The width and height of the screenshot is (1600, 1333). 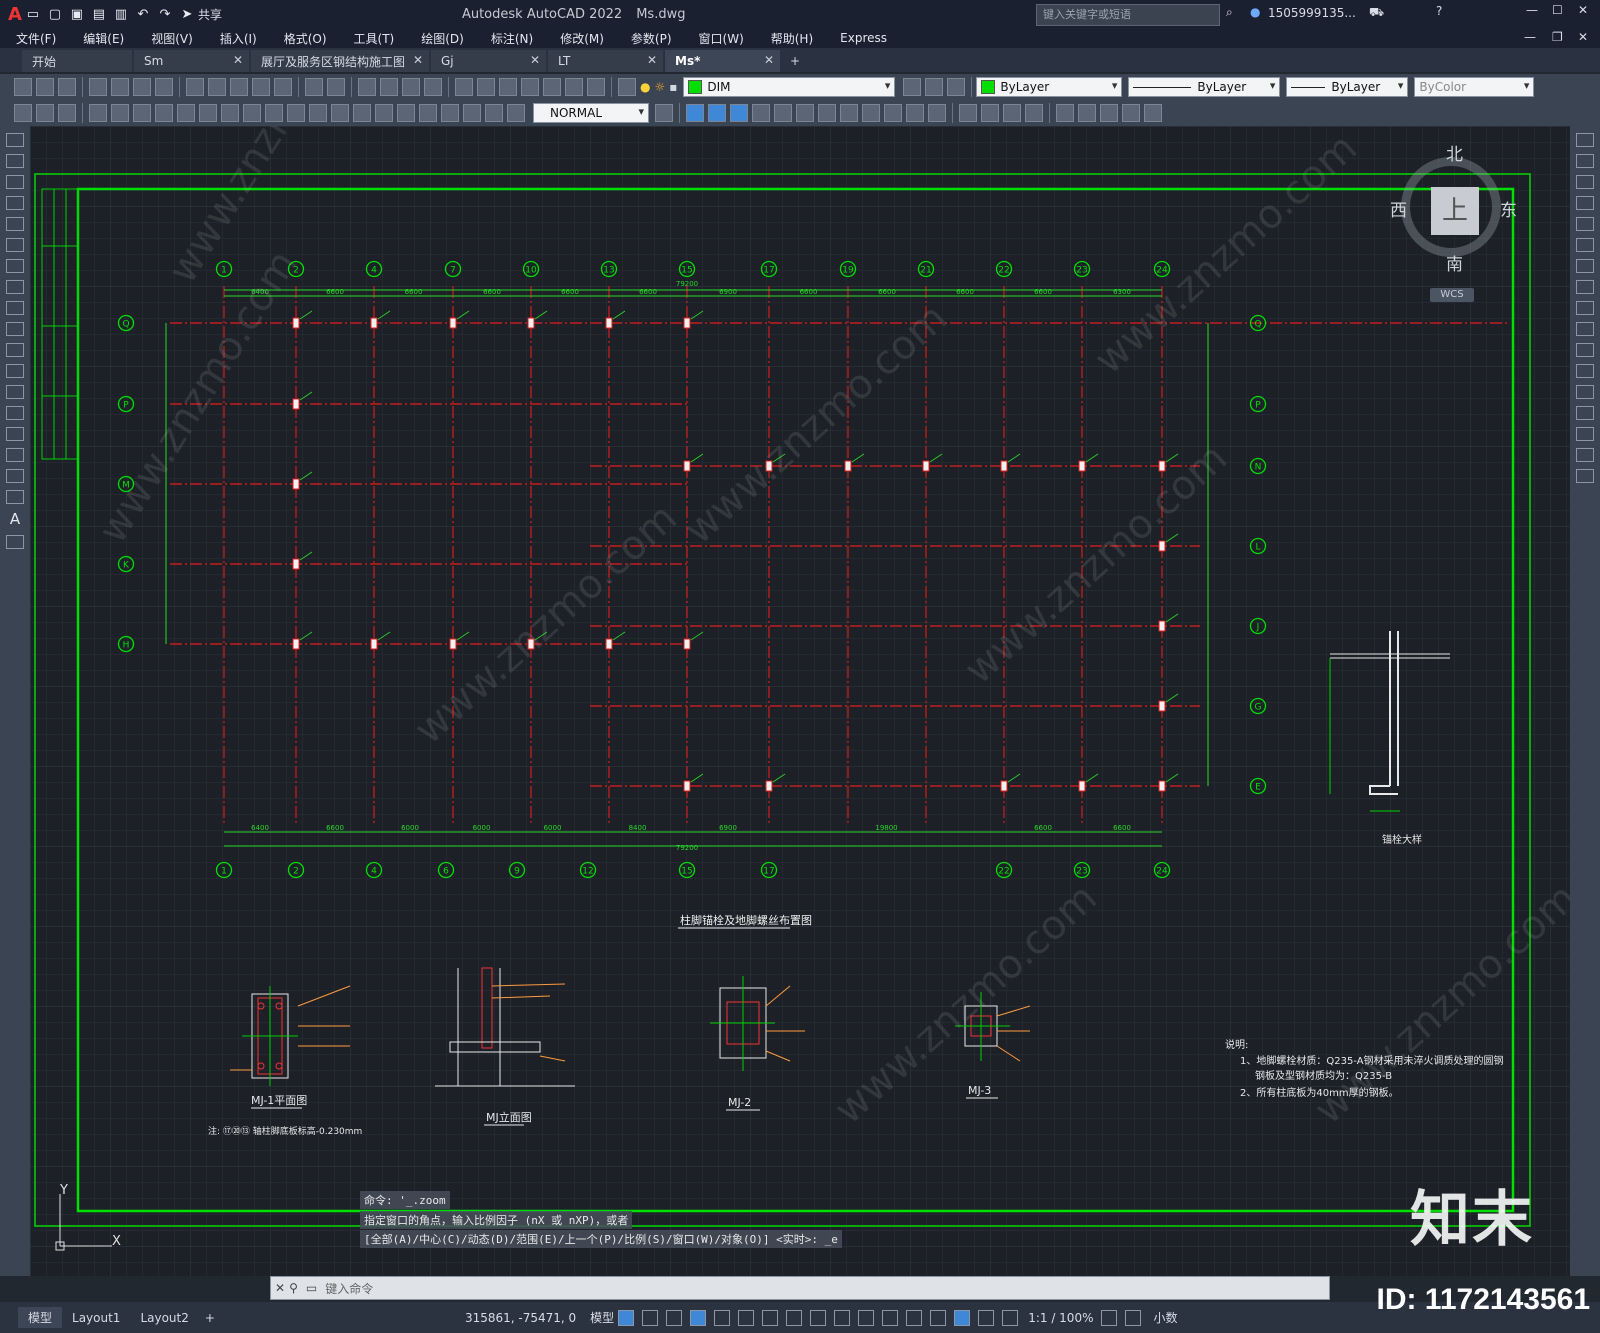 What do you see at coordinates (1530, 37) in the screenshot?
I see `doc-min-icon: —` at bounding box center [1530, 37].